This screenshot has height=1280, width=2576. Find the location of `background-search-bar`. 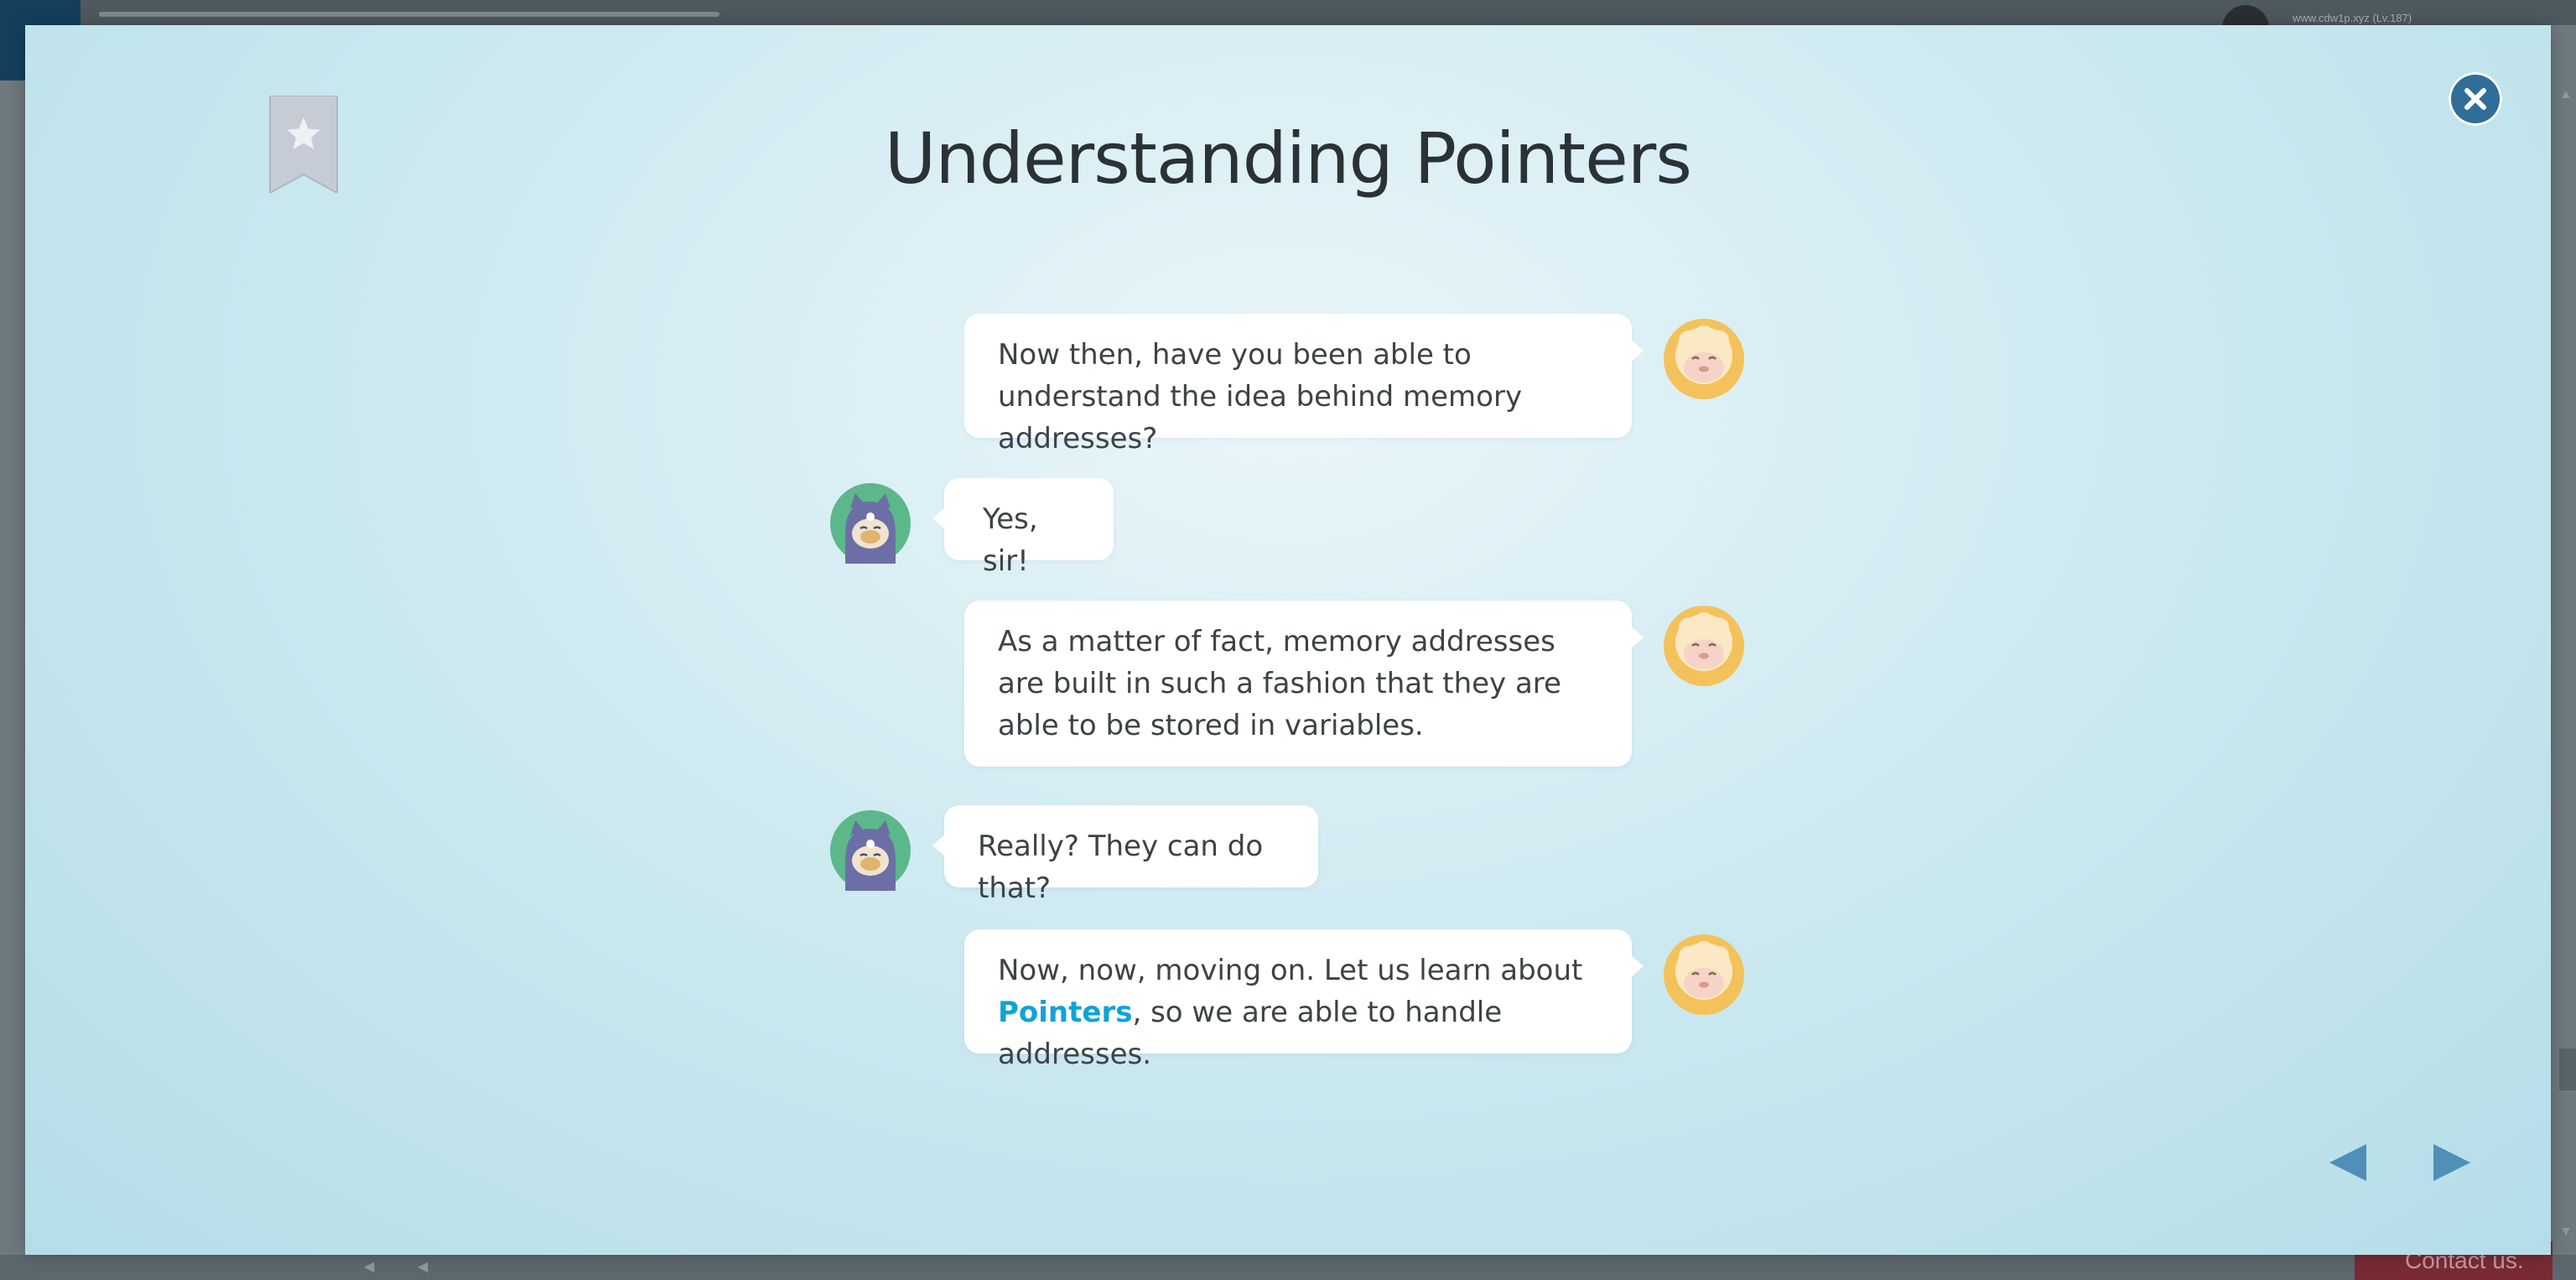

background-search-bar is located at coordinates (409, 14).